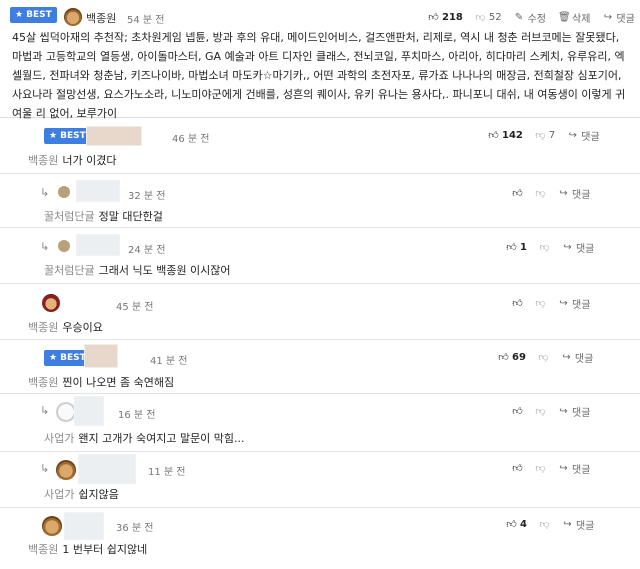 The image size is (640, 569). I want to click on comment-item: ★ BEST 46 분 전 👍︎ 142 👎︎ 7 ↪ 댓글 백종원 너가 이겼다, so click(320, 147).